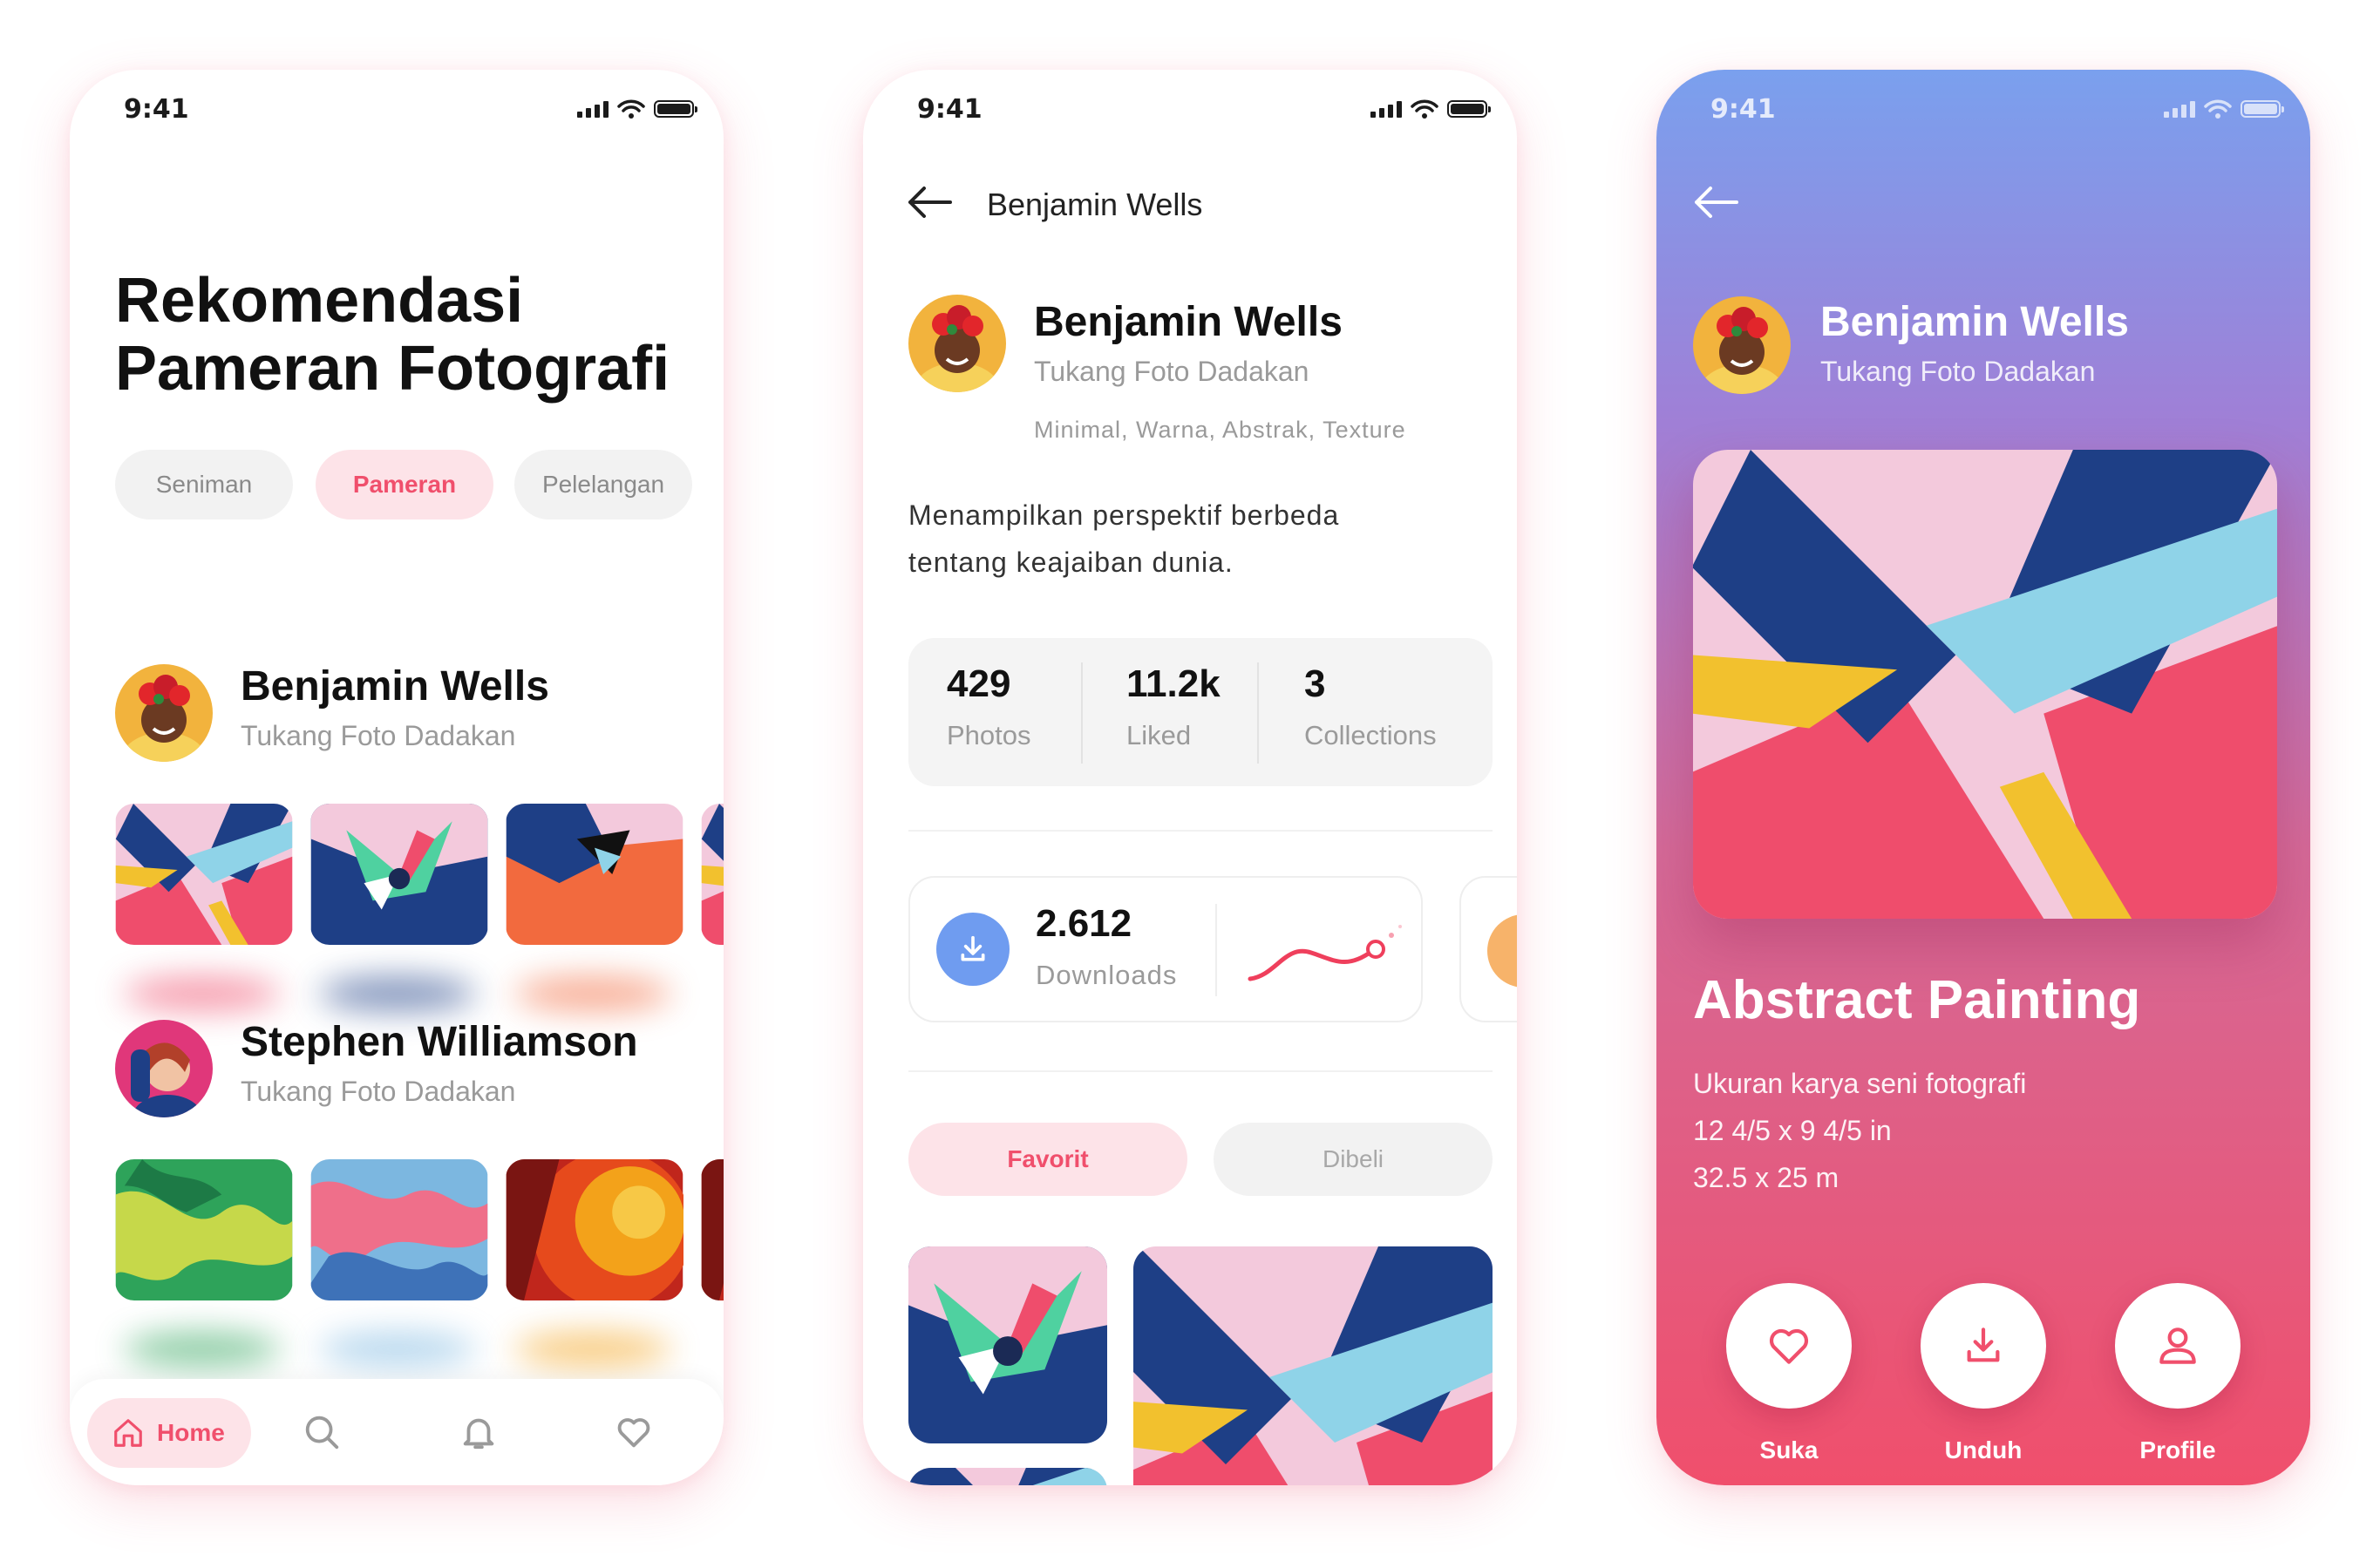 This screenshot has width=2380, height=1555. I want to click on download-icon-badge, so click(973, 949).